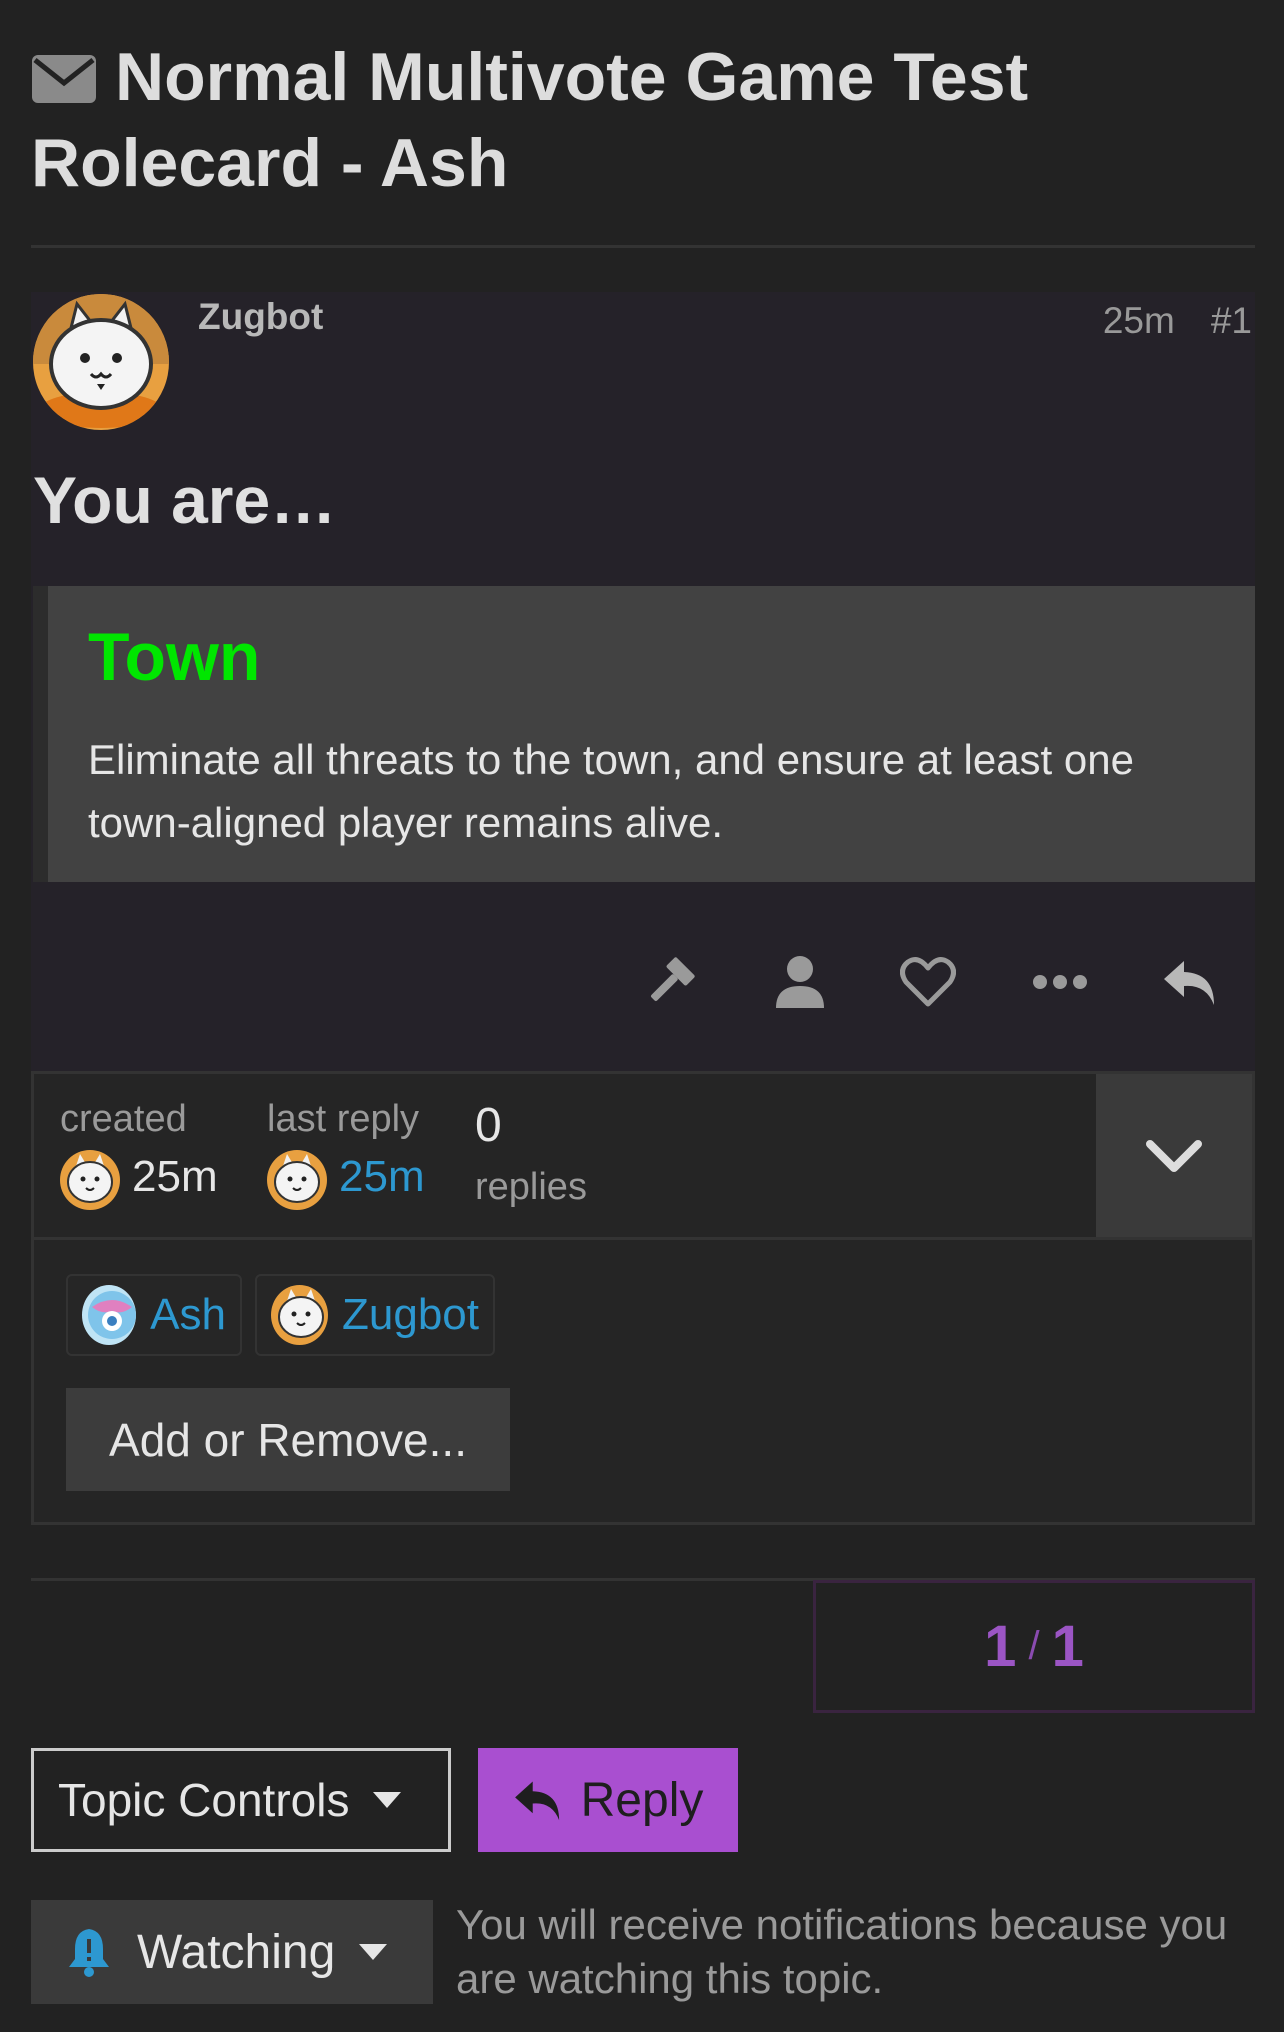 The height and width of the screenshot is (2032, 1284). What do you see at coordinates (1139, 320) in the screenshot?
I see `post-age: 25m` at bounding box center [1139, 320].